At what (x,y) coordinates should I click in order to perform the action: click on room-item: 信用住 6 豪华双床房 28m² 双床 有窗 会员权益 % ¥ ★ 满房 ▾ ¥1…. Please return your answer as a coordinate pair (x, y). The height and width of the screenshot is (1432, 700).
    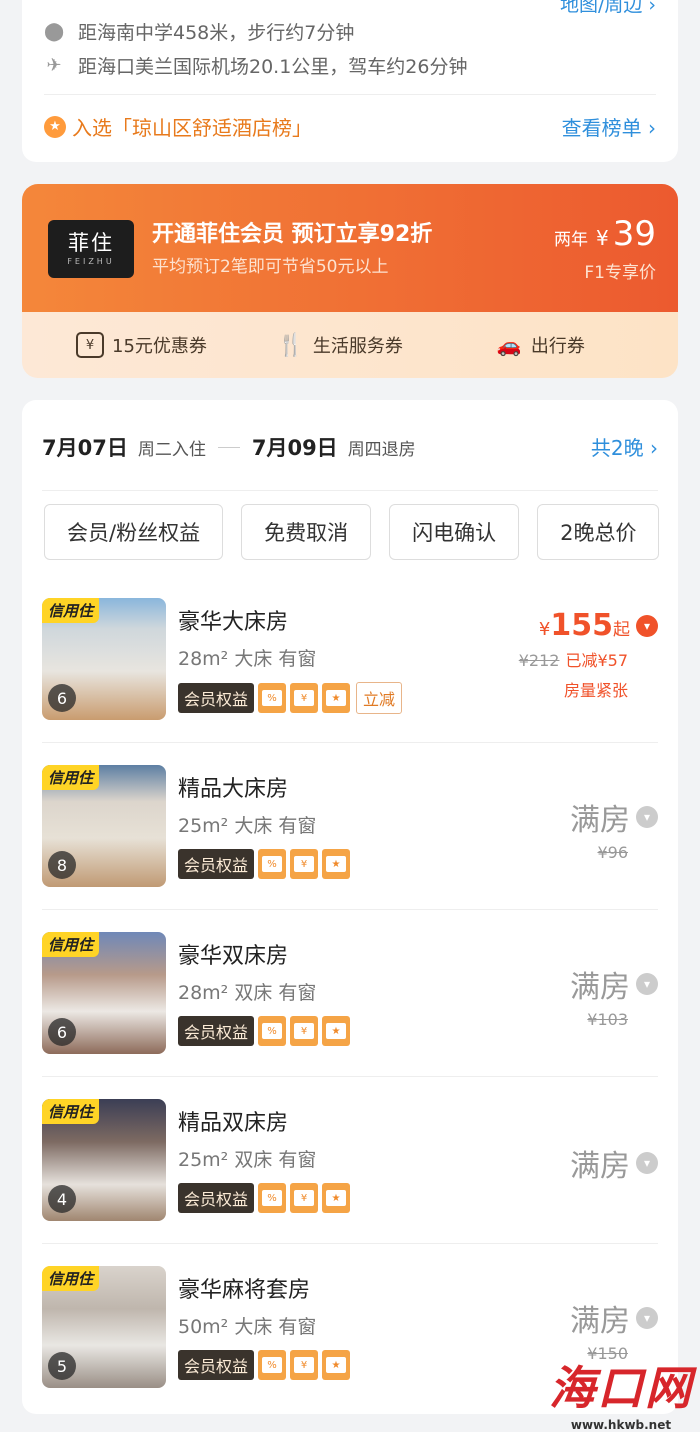
    Looking at the image, I should click on (350, 1015).